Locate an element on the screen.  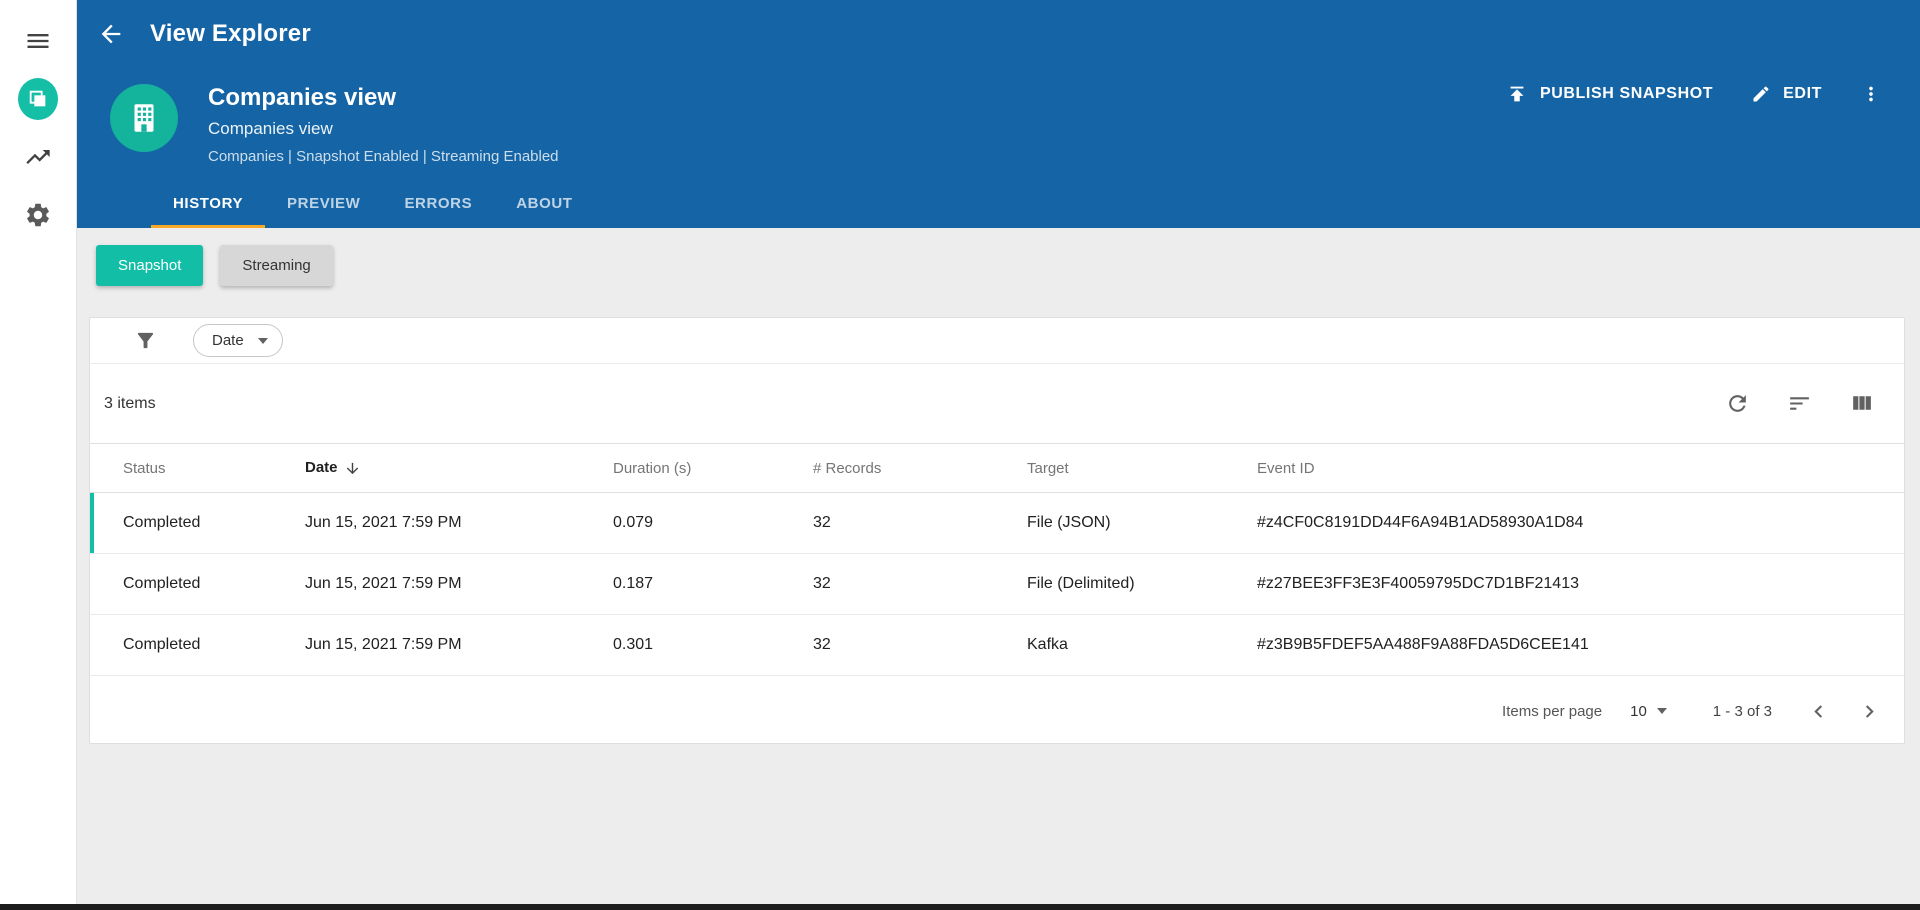
next-page-icon is located at coordinates (1869, 711).